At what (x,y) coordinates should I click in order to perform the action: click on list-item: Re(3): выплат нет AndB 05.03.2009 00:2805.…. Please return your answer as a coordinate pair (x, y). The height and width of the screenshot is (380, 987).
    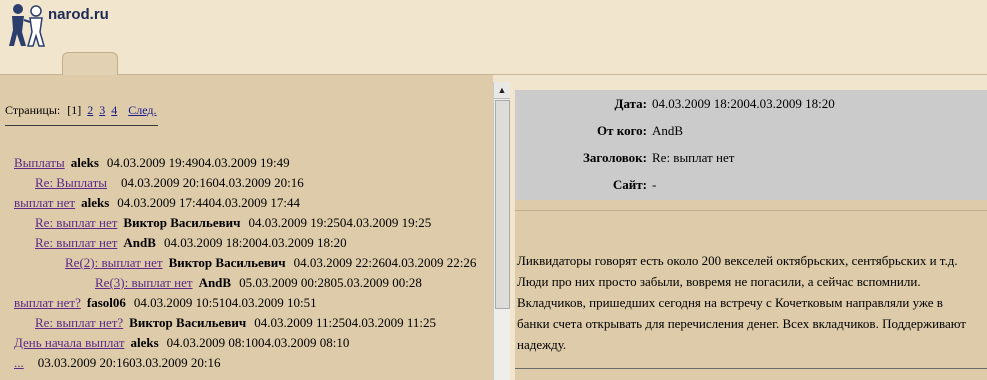
    Looking at the image, I should click on (246, 283).